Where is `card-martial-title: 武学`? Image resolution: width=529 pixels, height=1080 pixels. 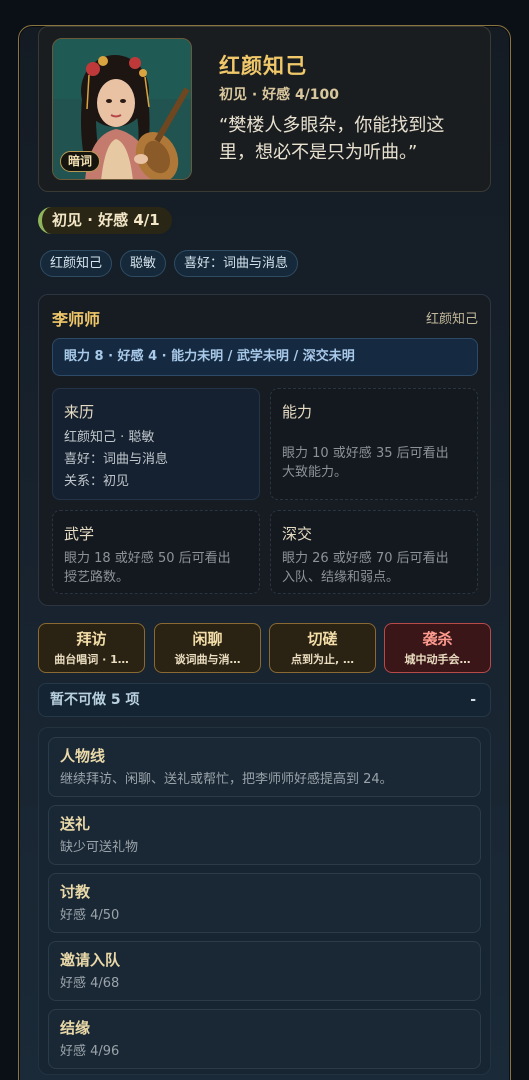 card-martial-title: 武学 is located at coordinates (79, 534).